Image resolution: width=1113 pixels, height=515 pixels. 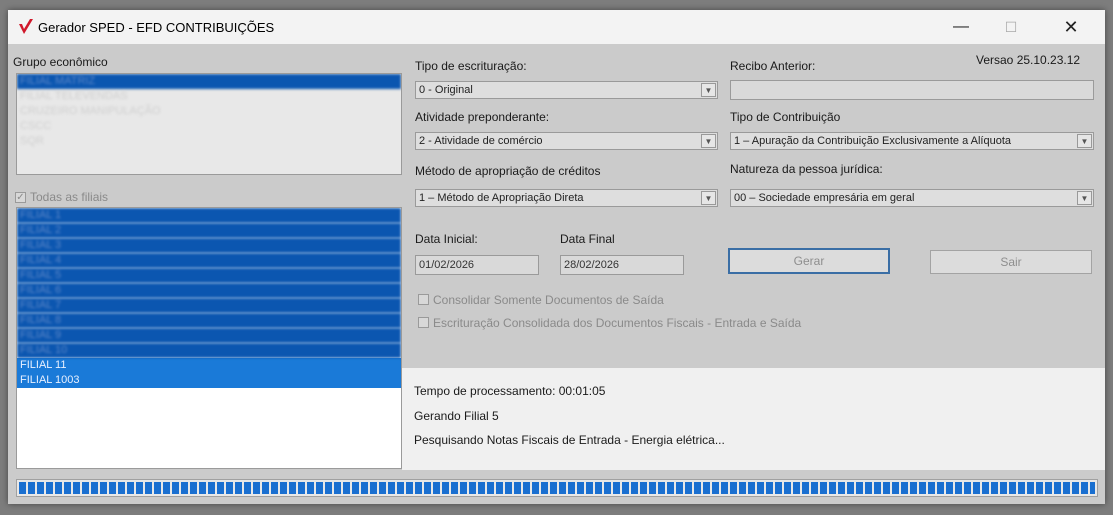 I want to click on data-inicial-value: 01/02/2026, so click(x=447, y=265).